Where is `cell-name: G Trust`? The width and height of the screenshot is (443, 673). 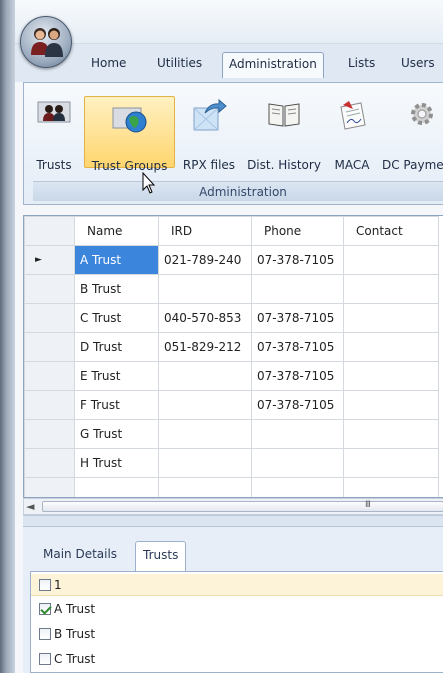
cell-name: G Trust is located at coordinates (116, 434).